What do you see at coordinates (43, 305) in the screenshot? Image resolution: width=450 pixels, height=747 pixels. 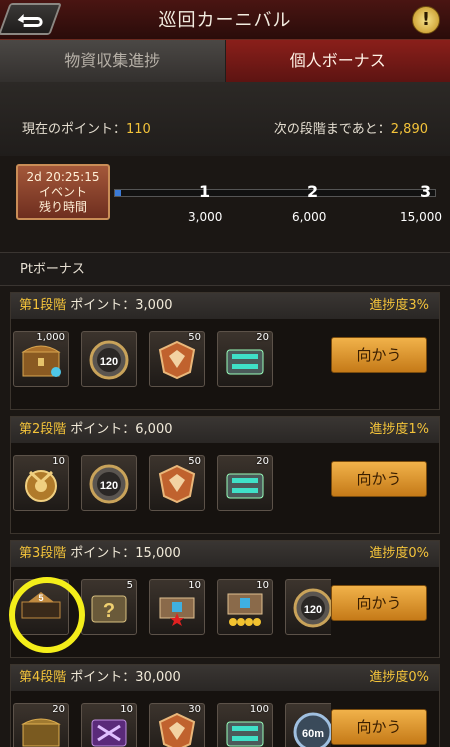 I see `stage-name: 第1段階` at bounding box center [43, 305].